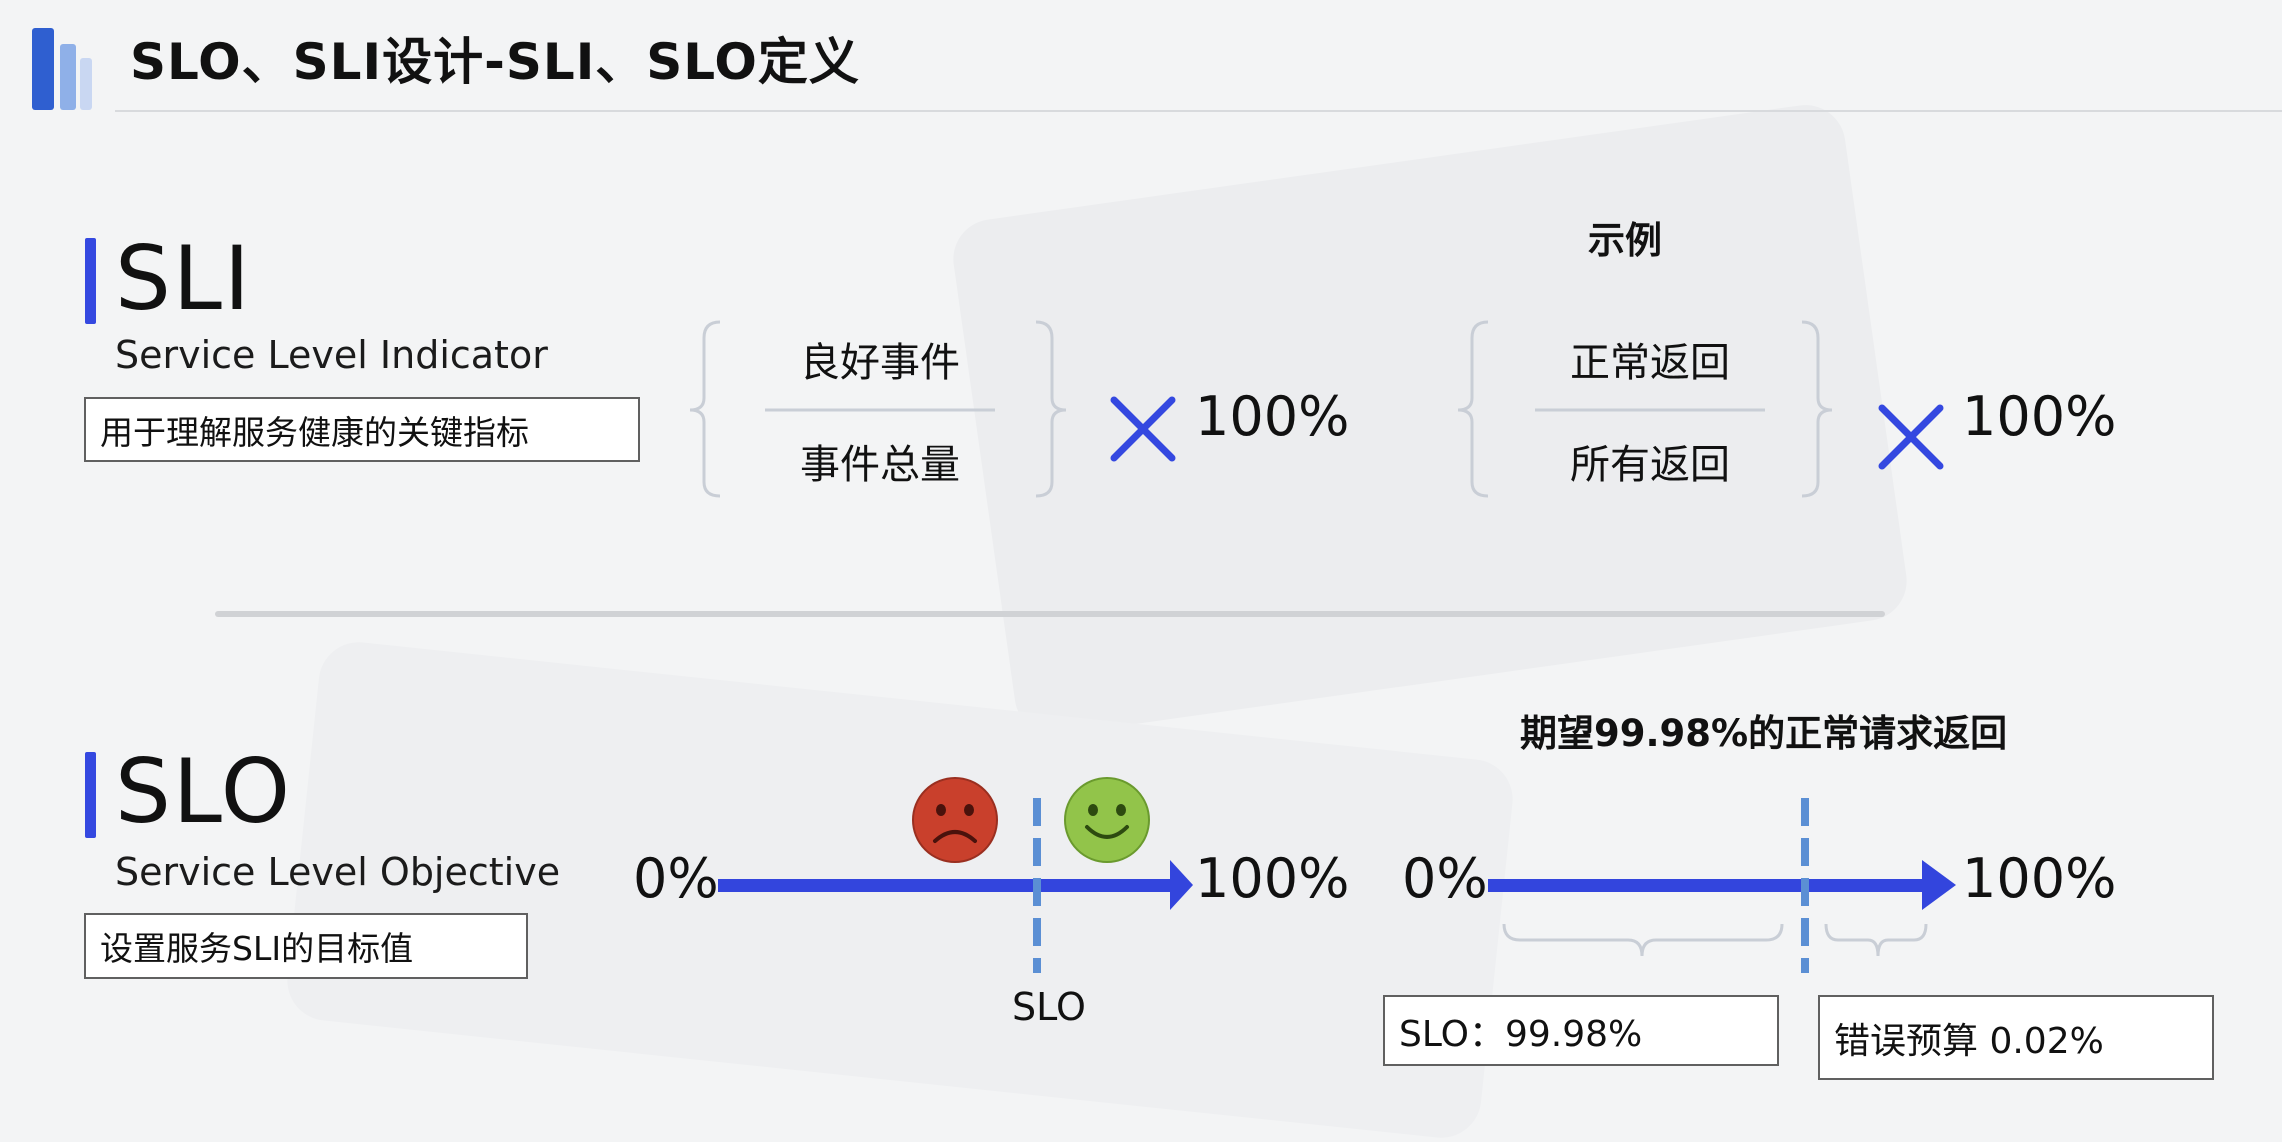  Describe the element at coordinates (880, 363) in the screenshot. I see `sli-numerator: 良好事件` at that location.